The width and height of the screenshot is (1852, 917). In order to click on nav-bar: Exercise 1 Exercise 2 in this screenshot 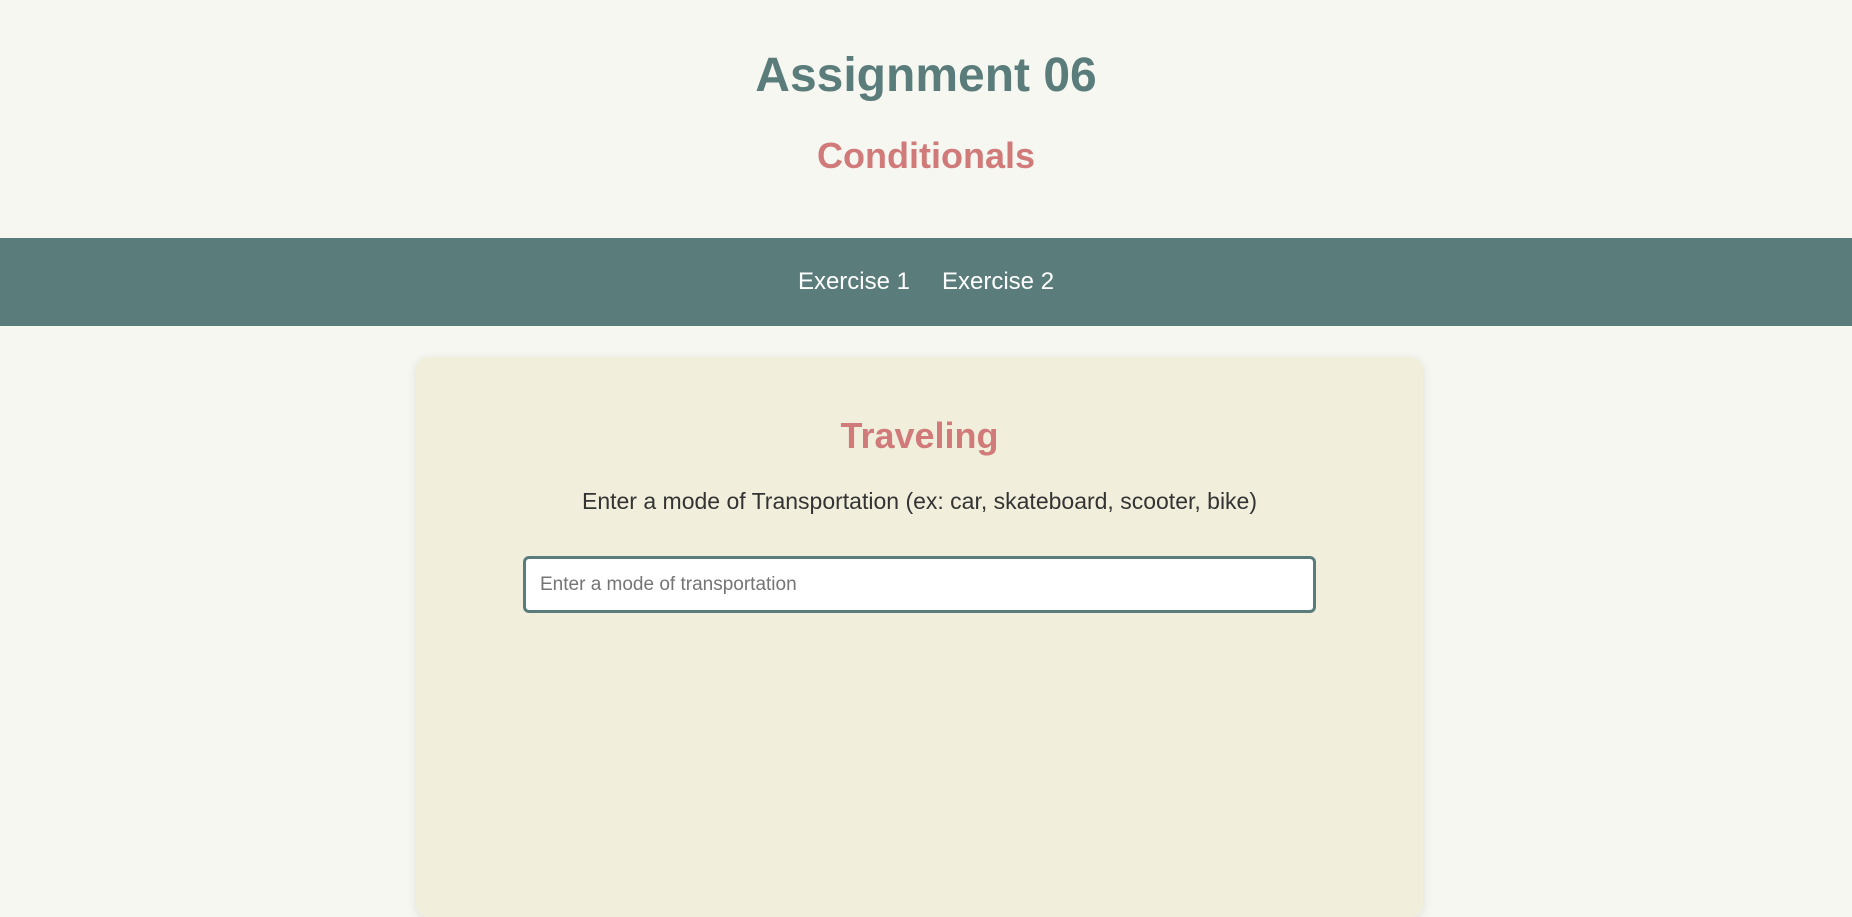, I will do `click(926, 282)`.